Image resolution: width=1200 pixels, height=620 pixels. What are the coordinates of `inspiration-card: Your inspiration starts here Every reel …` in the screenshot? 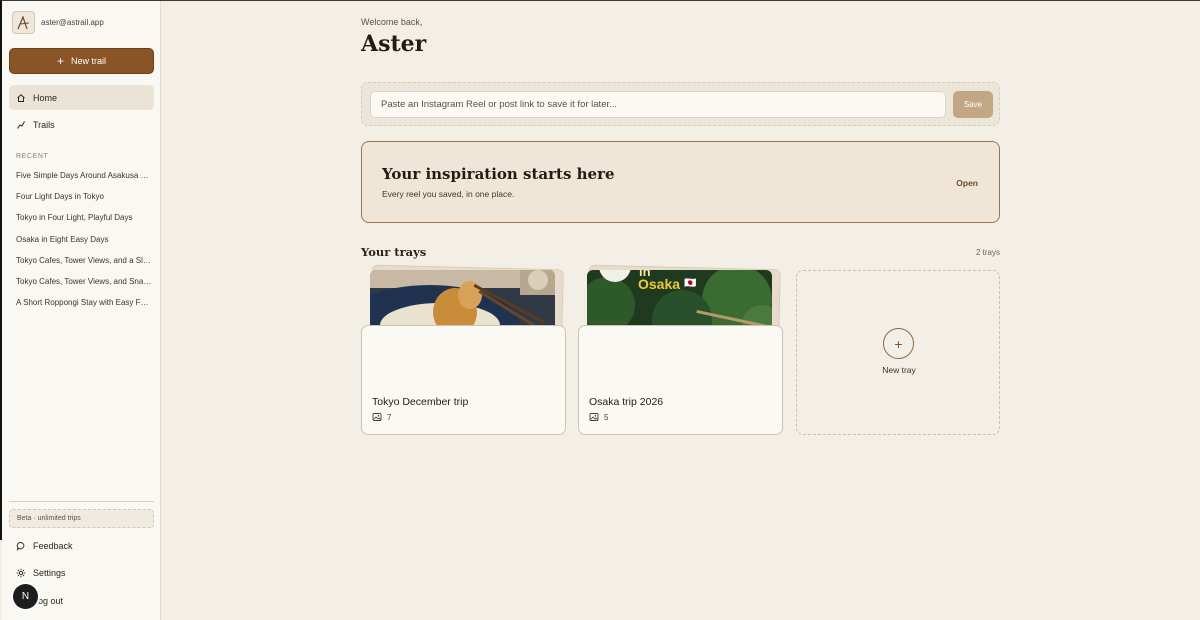 It's located at (680, 182).